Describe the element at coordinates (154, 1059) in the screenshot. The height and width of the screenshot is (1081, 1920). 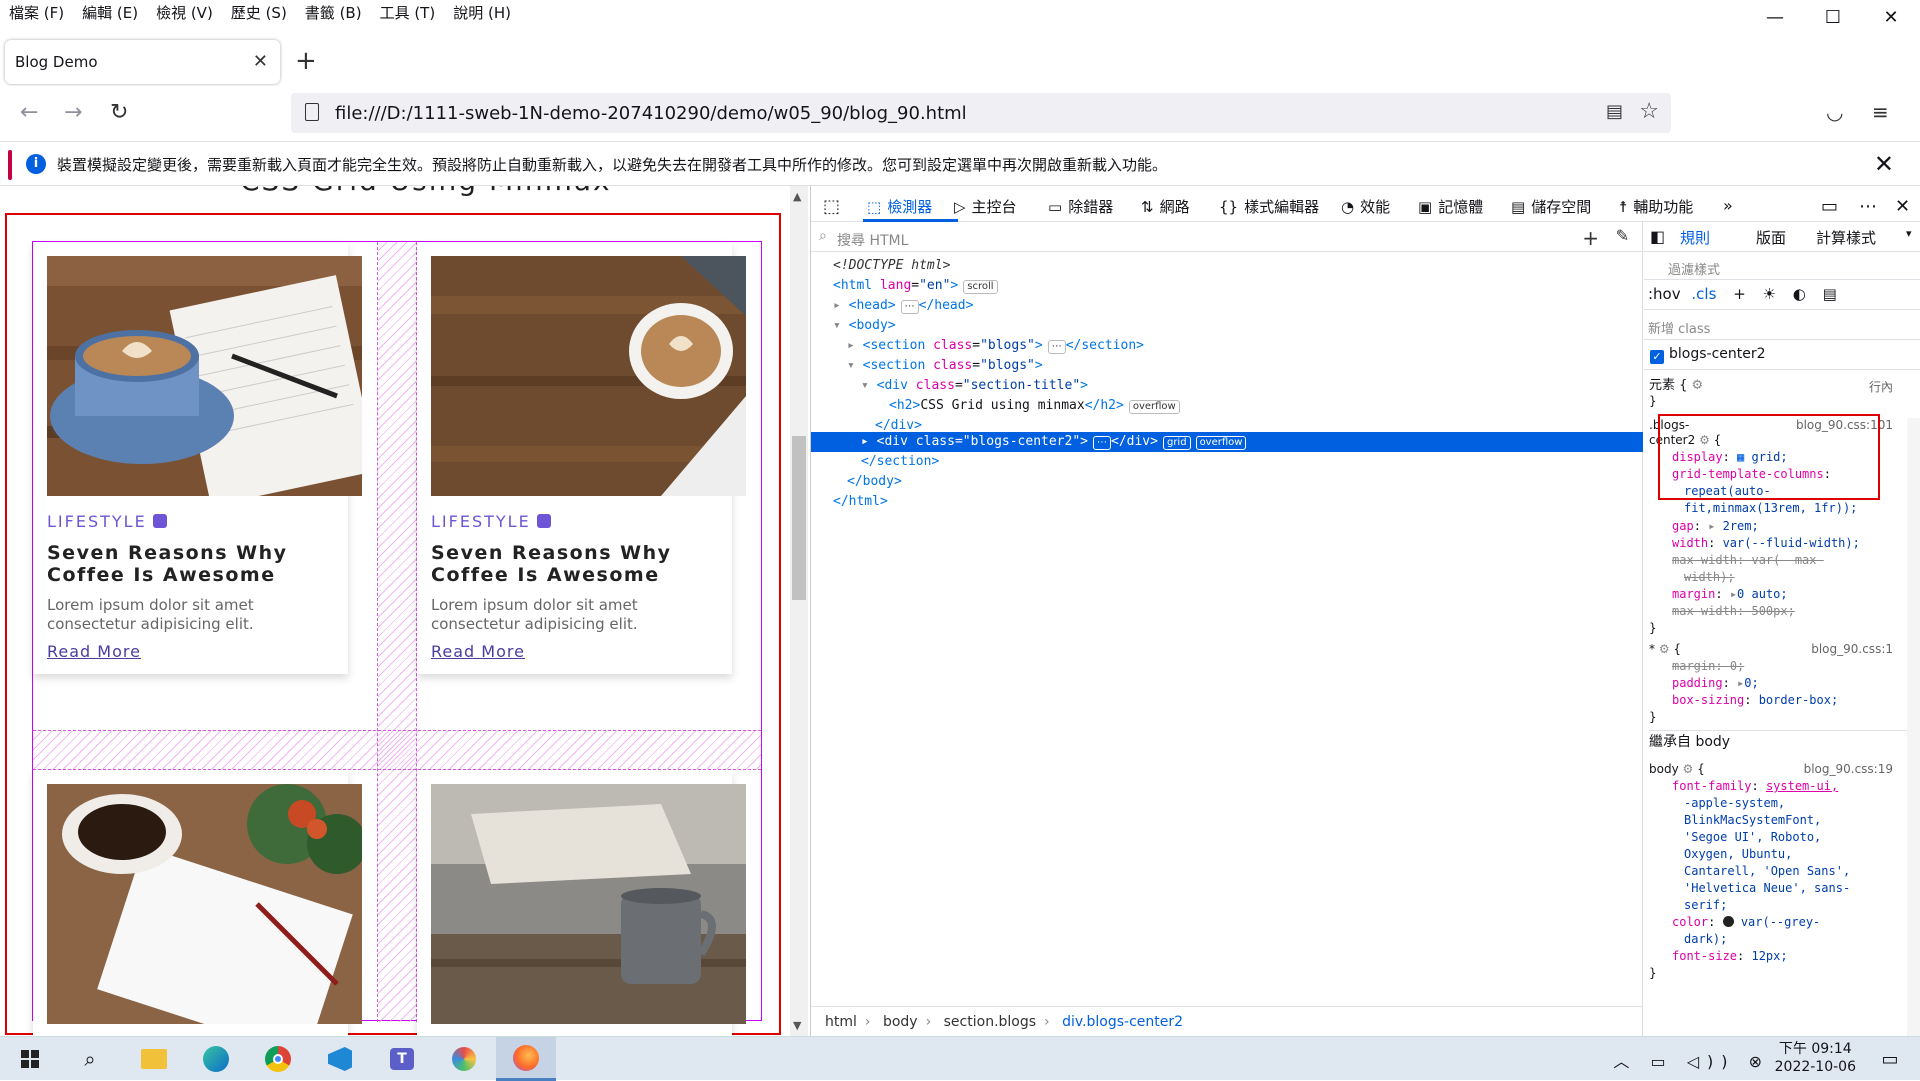
I see `file-explorer-icon` at that location.